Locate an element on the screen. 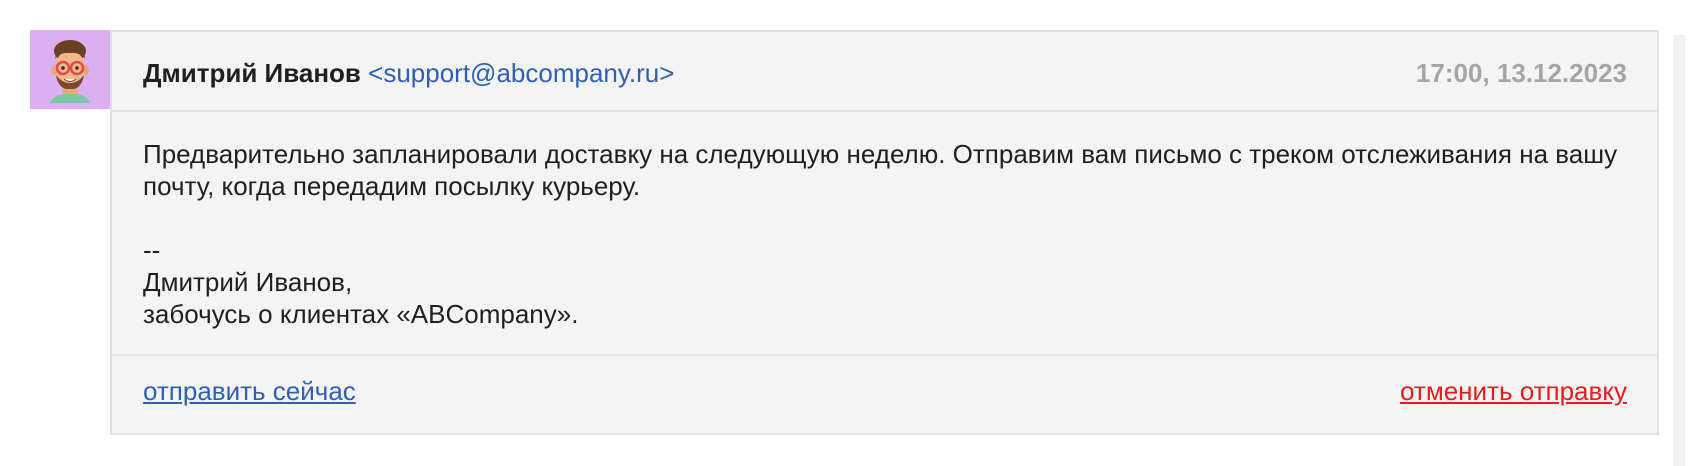 Image resolution: width=1694 pixels, height=466 pixels. cancel-send-link: отменить отправку is located at coordinates (1513, 391).